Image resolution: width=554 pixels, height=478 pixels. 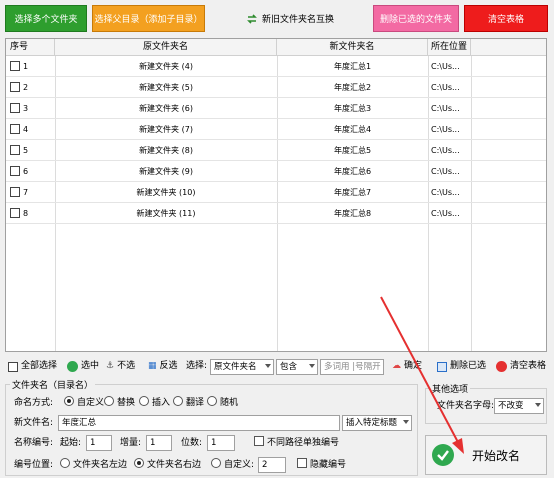 I want to click on check-label: 选中, so click(x=90, y=366).